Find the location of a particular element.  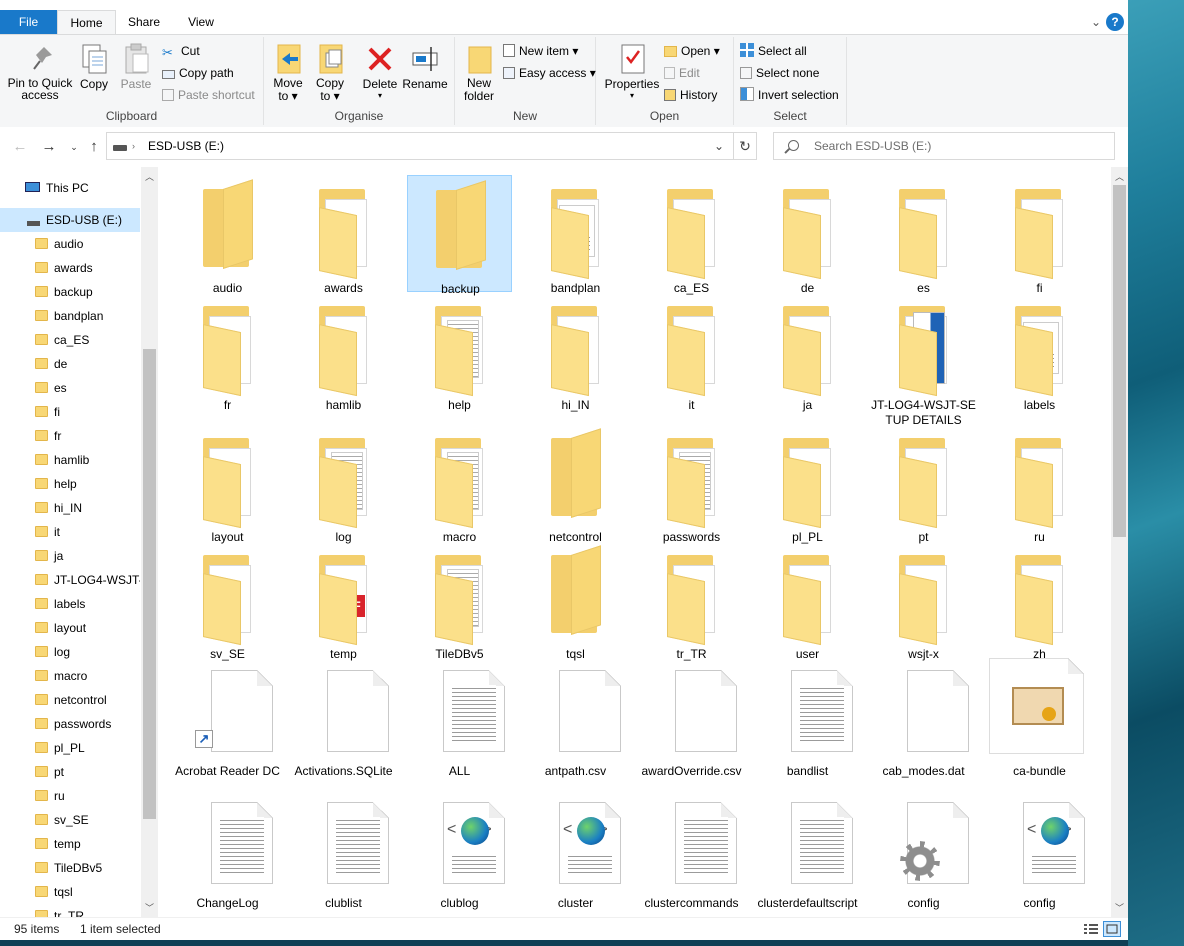

file-item-config: config is located at coordinates (923, 850).